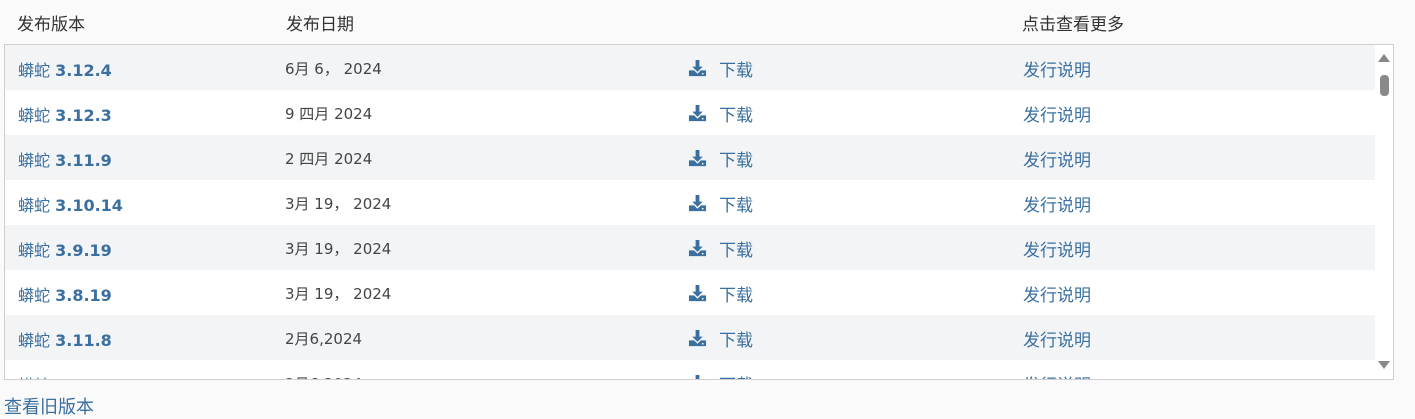  I want to click on release-row: 蟒蛇 3.12.4 6月 6， 2024 下载 发行说明, so click(690, 67).